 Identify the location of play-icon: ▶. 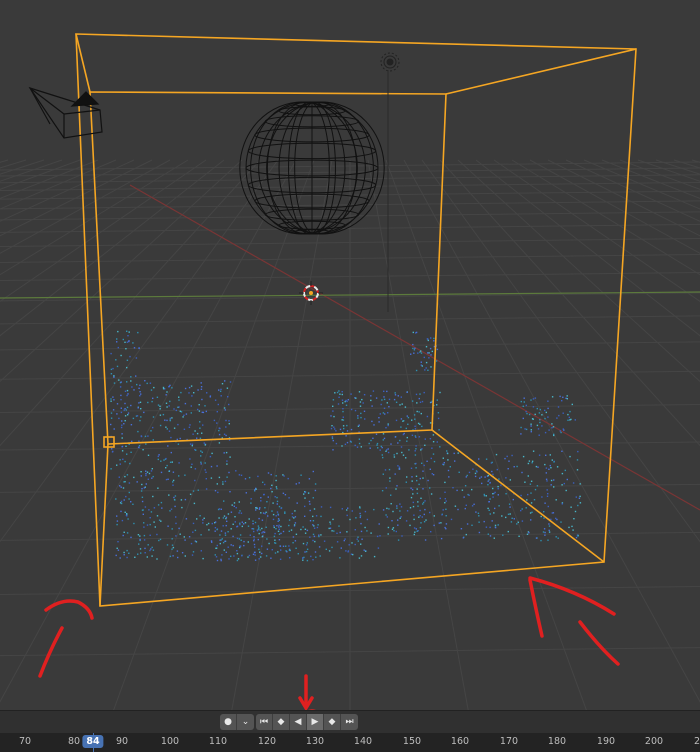
(315, 722).